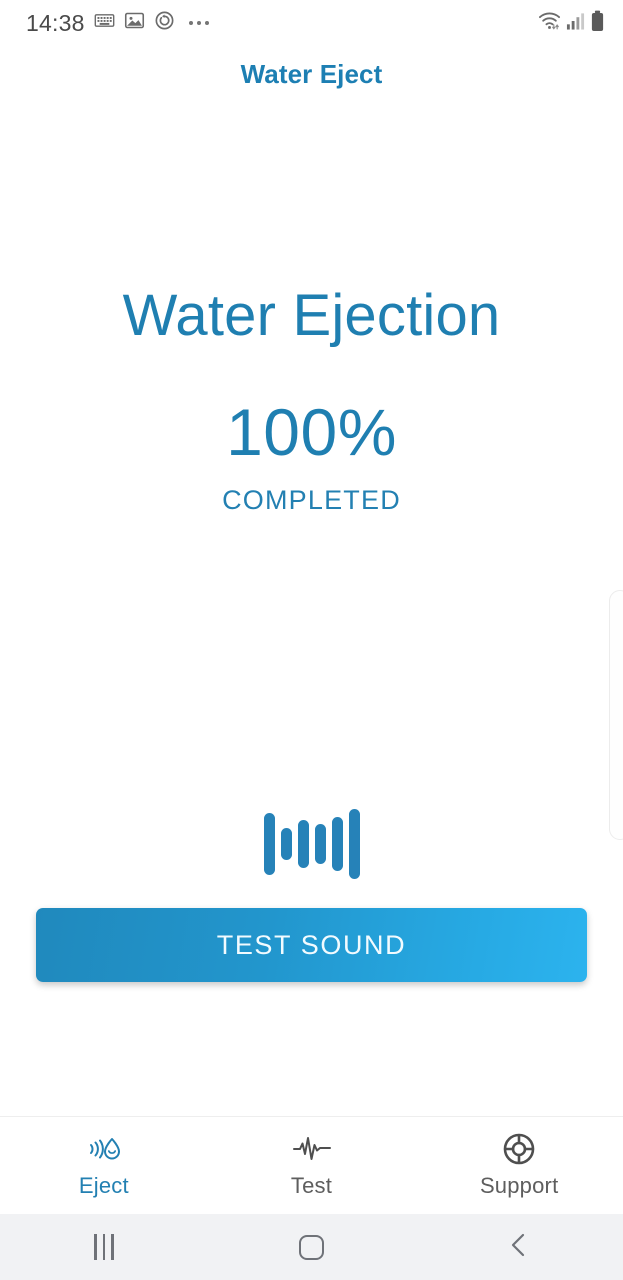 The height and width of the screenshot is (1280, 623). What do you see at coordinates (311, 945) in the screenshot?
I see `test-sound-button: TEST SOUND` at bounding box center [311, 945].